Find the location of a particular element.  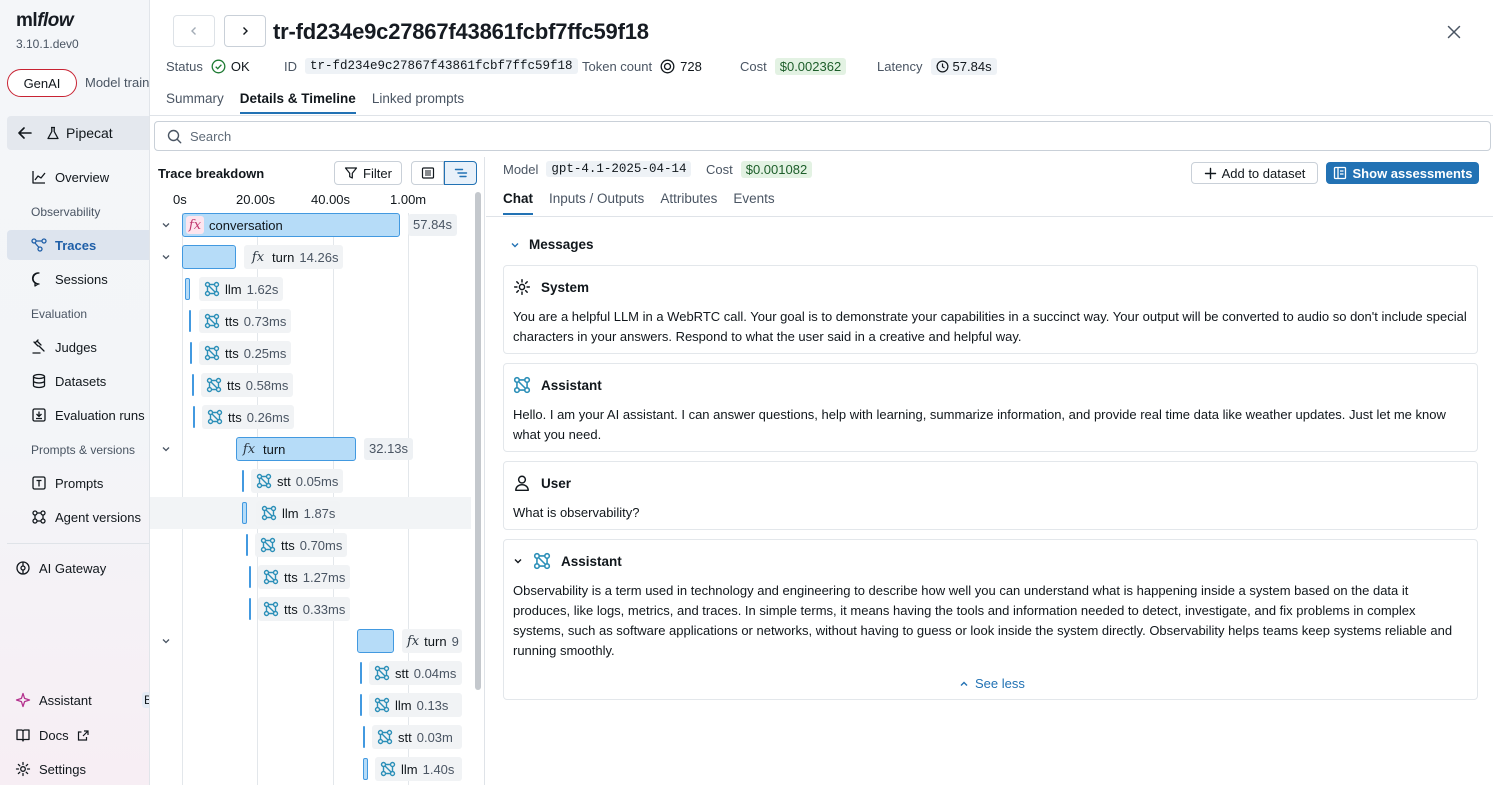

span-node-turn: fx turn is located at coordinates (262, 449).